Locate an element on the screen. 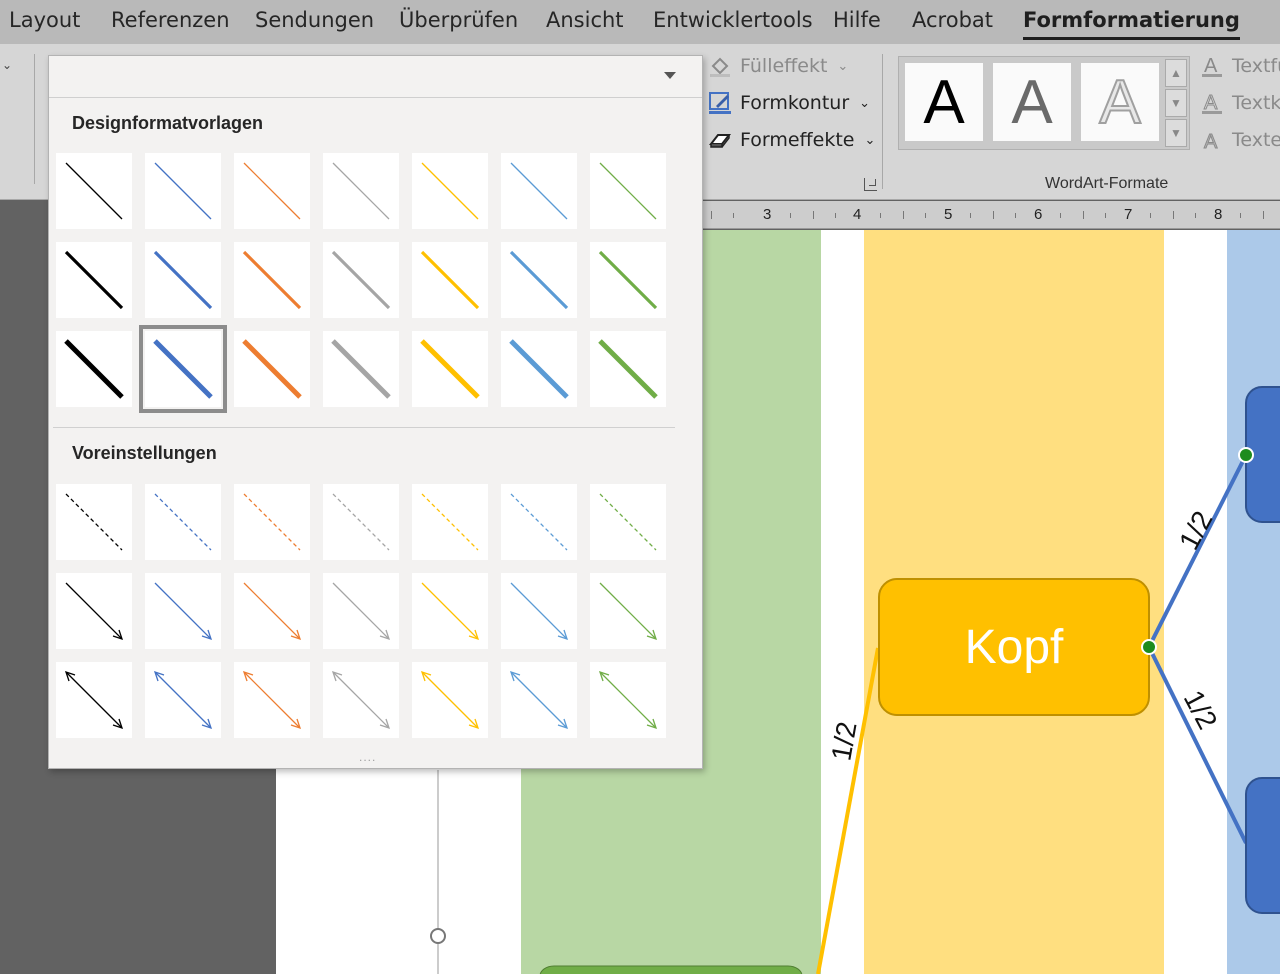 The image size is (1280, 974). theme-style-thin-4-preview is located at coordinates (361, 191).